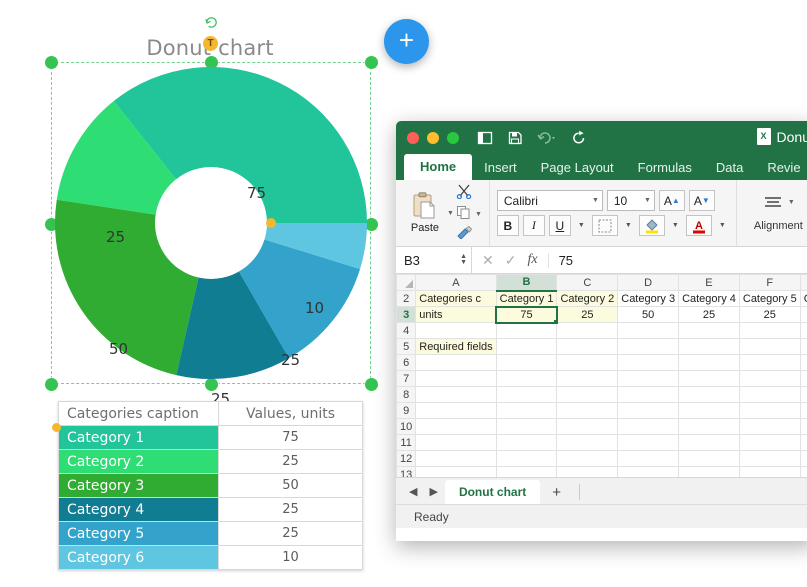 This screenshot has width=807, height=587. Describe the element at coordinates (647, 200) in the screenshot. I see `font-size-caret: ▼` at that location.